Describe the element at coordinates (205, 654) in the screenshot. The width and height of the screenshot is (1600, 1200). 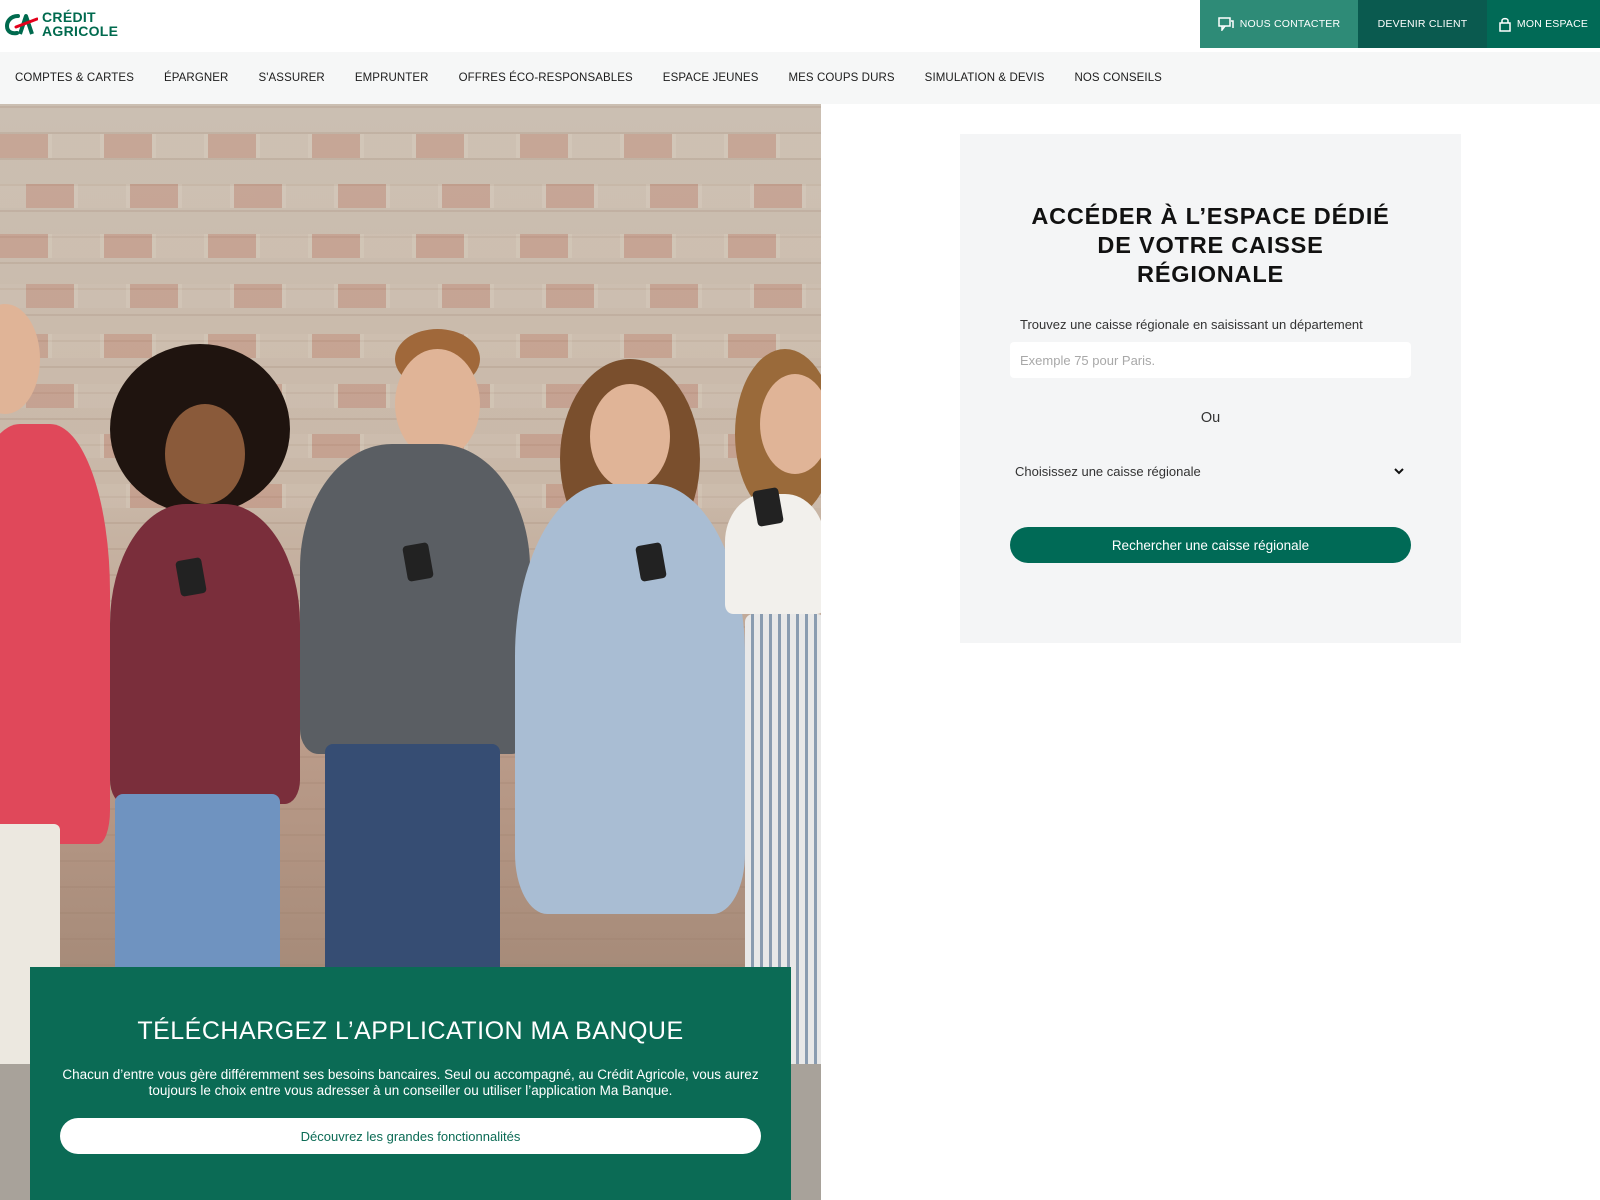
I see `person-burgundy-top` at that location.